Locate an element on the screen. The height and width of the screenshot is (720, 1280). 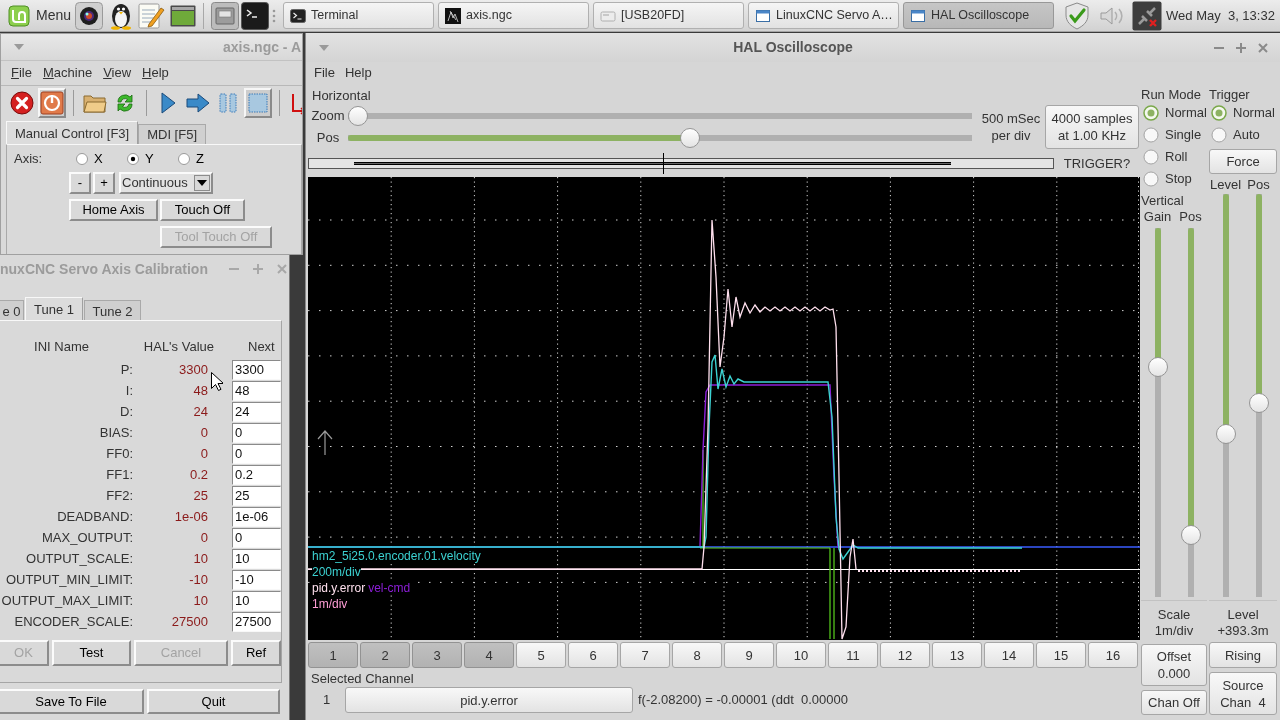
channel-button: 3 is located at coordinates (437, 655).